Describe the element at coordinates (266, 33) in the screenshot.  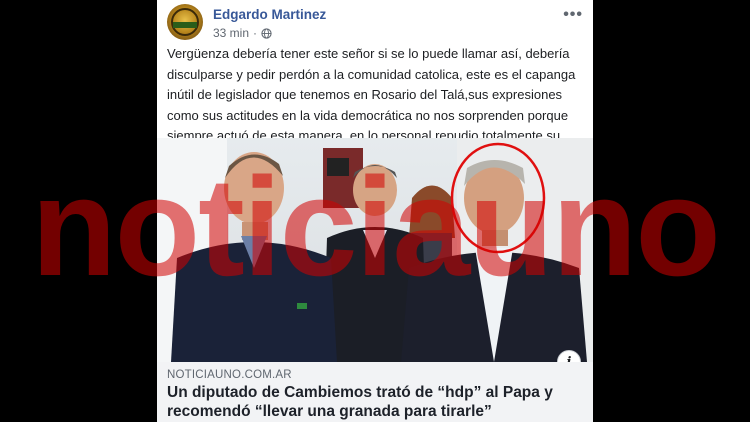
I see `globe-icon` at that location.